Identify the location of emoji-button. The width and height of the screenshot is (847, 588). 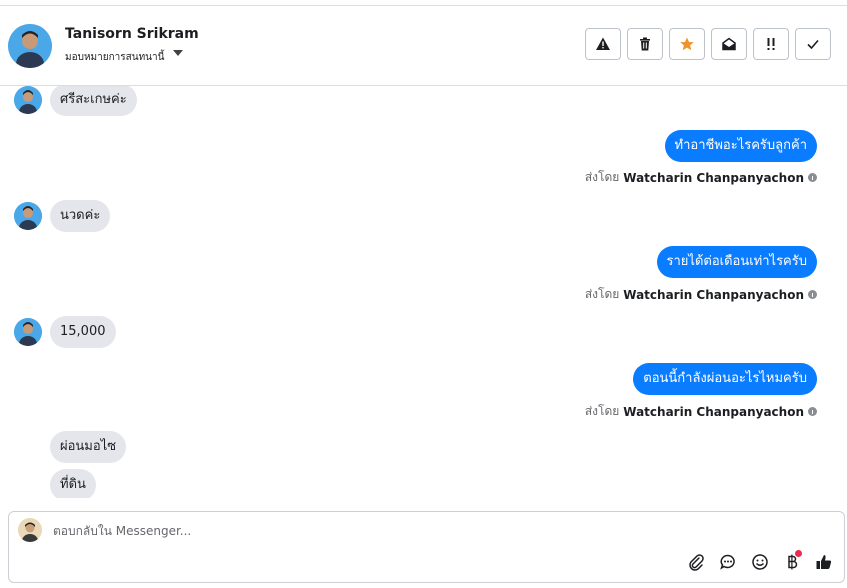
(760, 562).